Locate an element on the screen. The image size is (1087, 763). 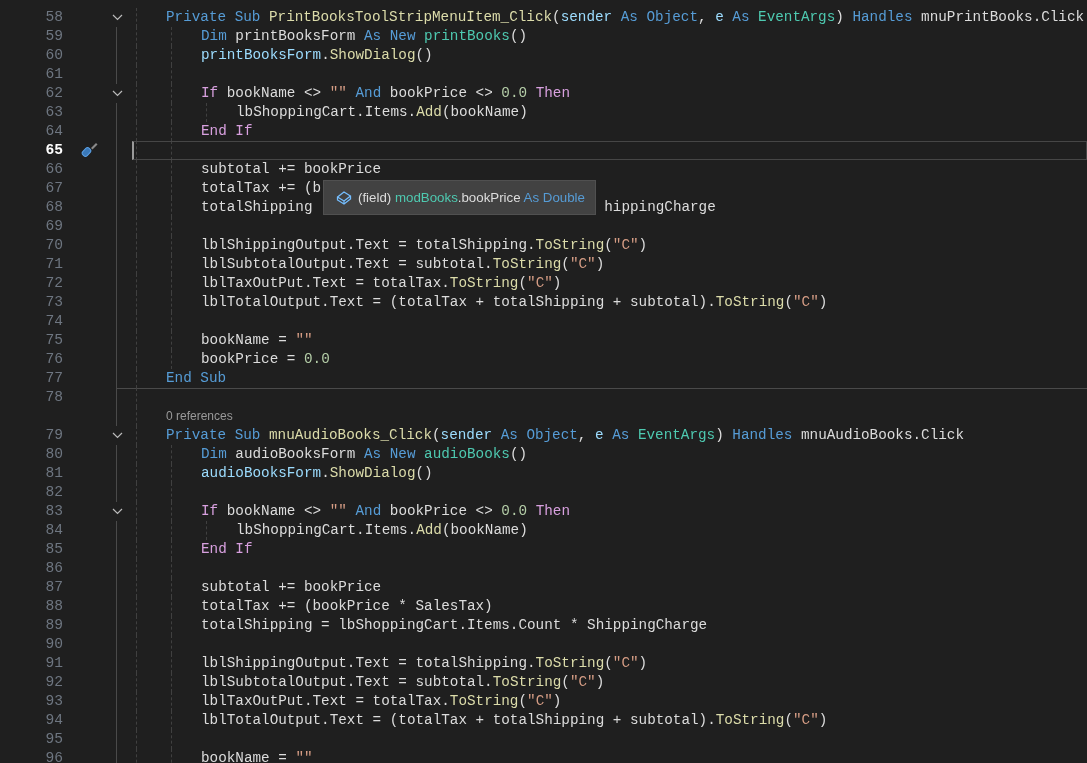
line-number: 58 is located at coordinates (53, 17).